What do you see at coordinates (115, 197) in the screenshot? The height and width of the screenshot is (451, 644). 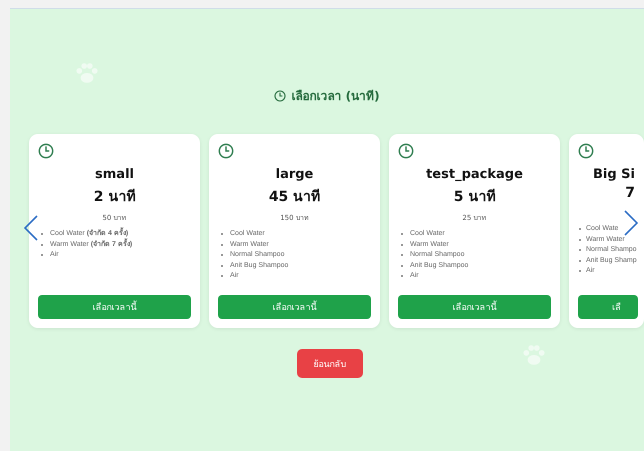 I see `package-duration: 2 นาที` at bounding box center [115, 197].